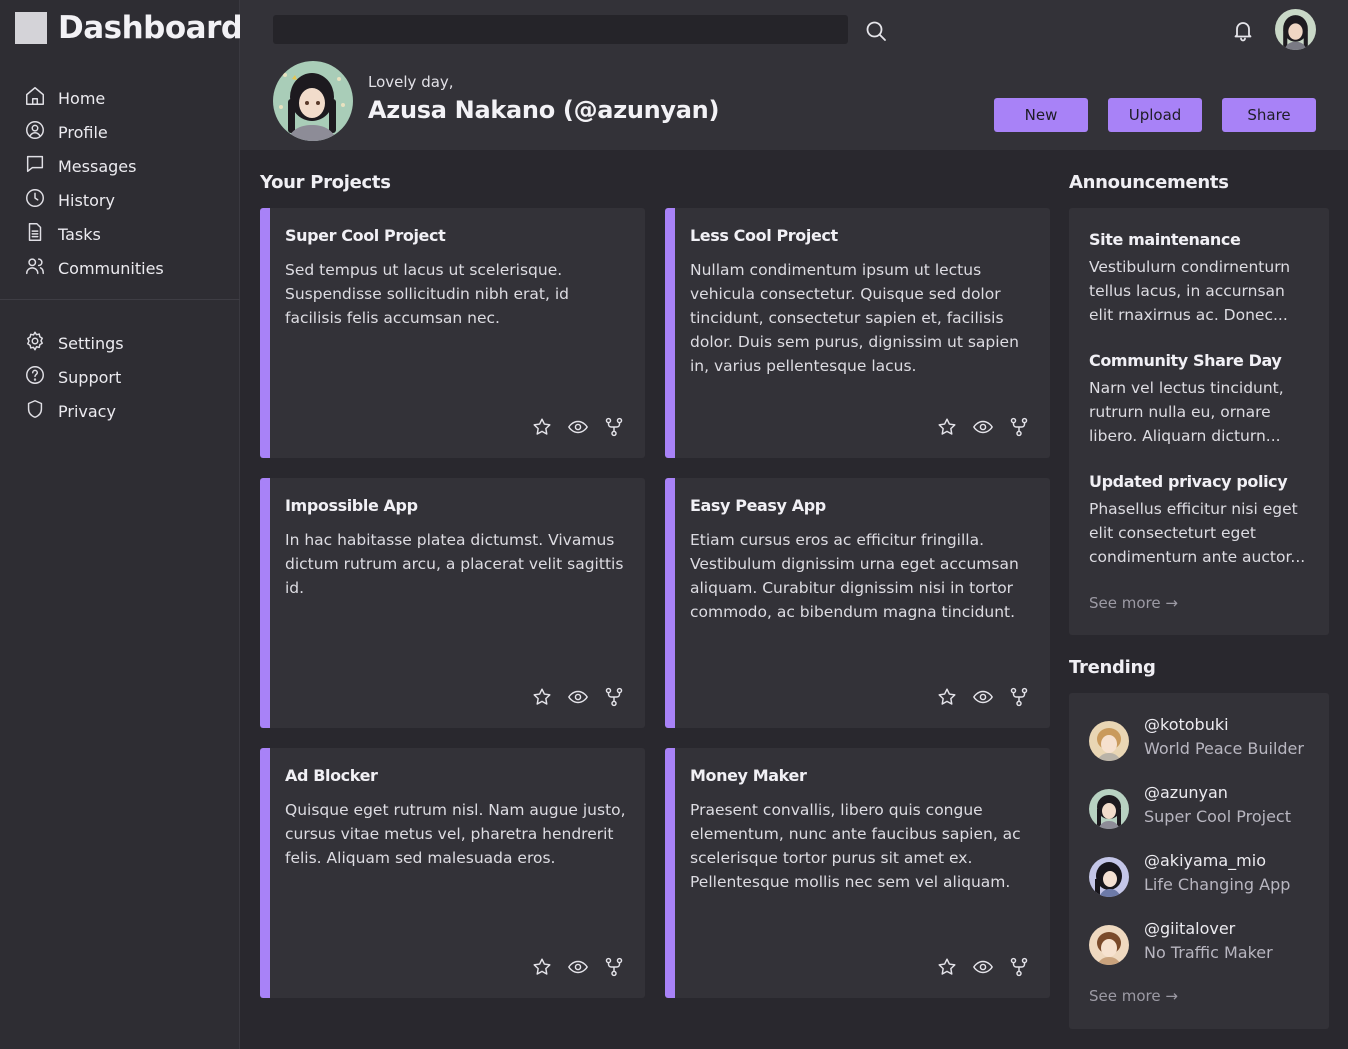 This screenshot has height=1049, width=1348. I want to click on sidebar-secondary-nav: Settings Support Privacy, so click(74, 377).